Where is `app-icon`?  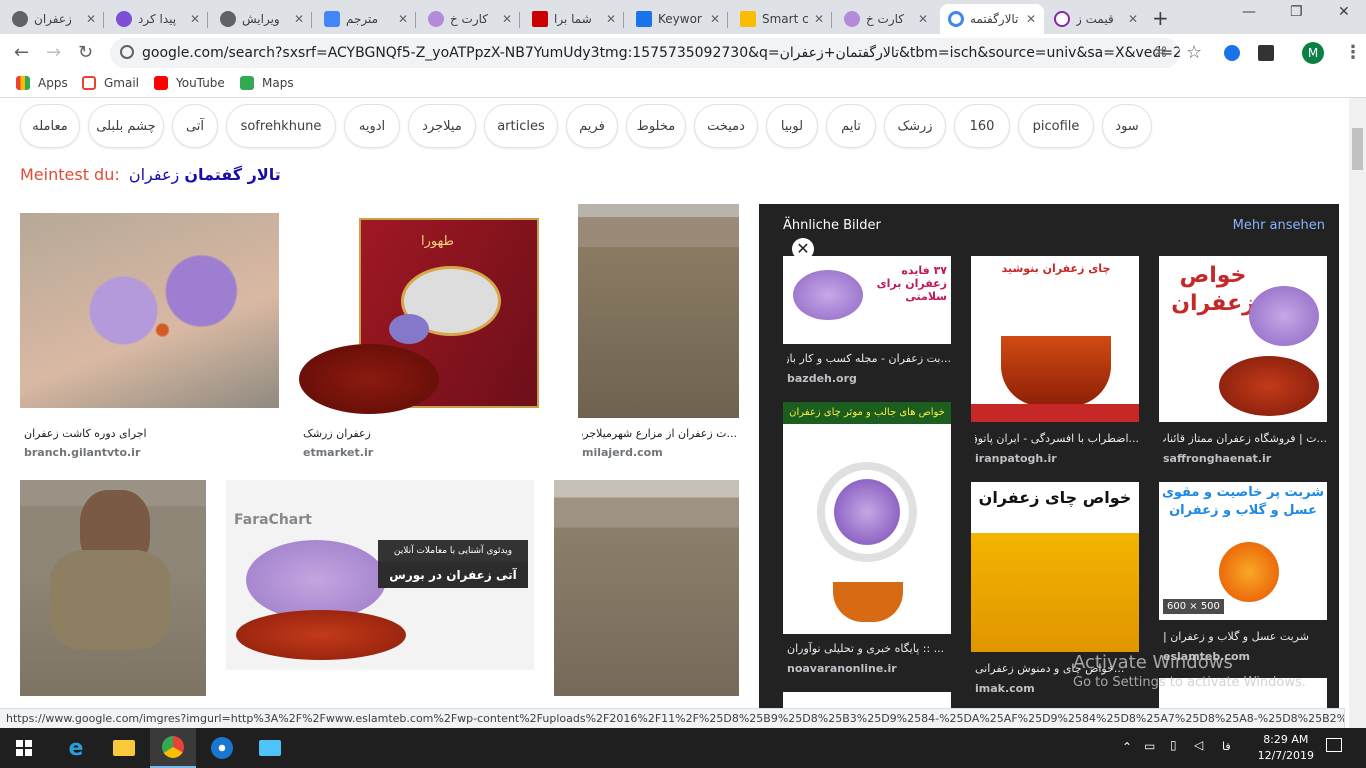 app-icon is located at coordinates (270, 748).